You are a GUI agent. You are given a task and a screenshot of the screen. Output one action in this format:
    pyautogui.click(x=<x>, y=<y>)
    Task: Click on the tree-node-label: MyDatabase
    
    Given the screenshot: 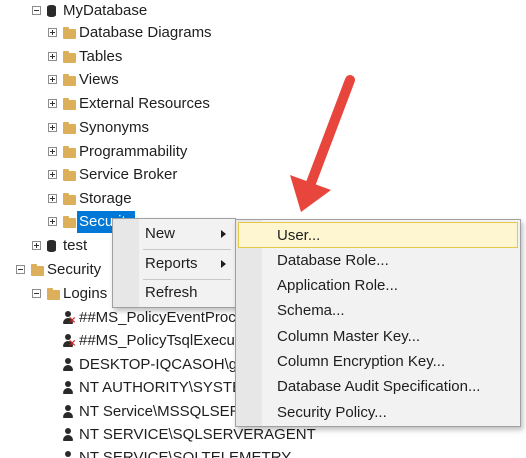 What is the action you would take?
    pyautogui.click(x=105, y=10)
    